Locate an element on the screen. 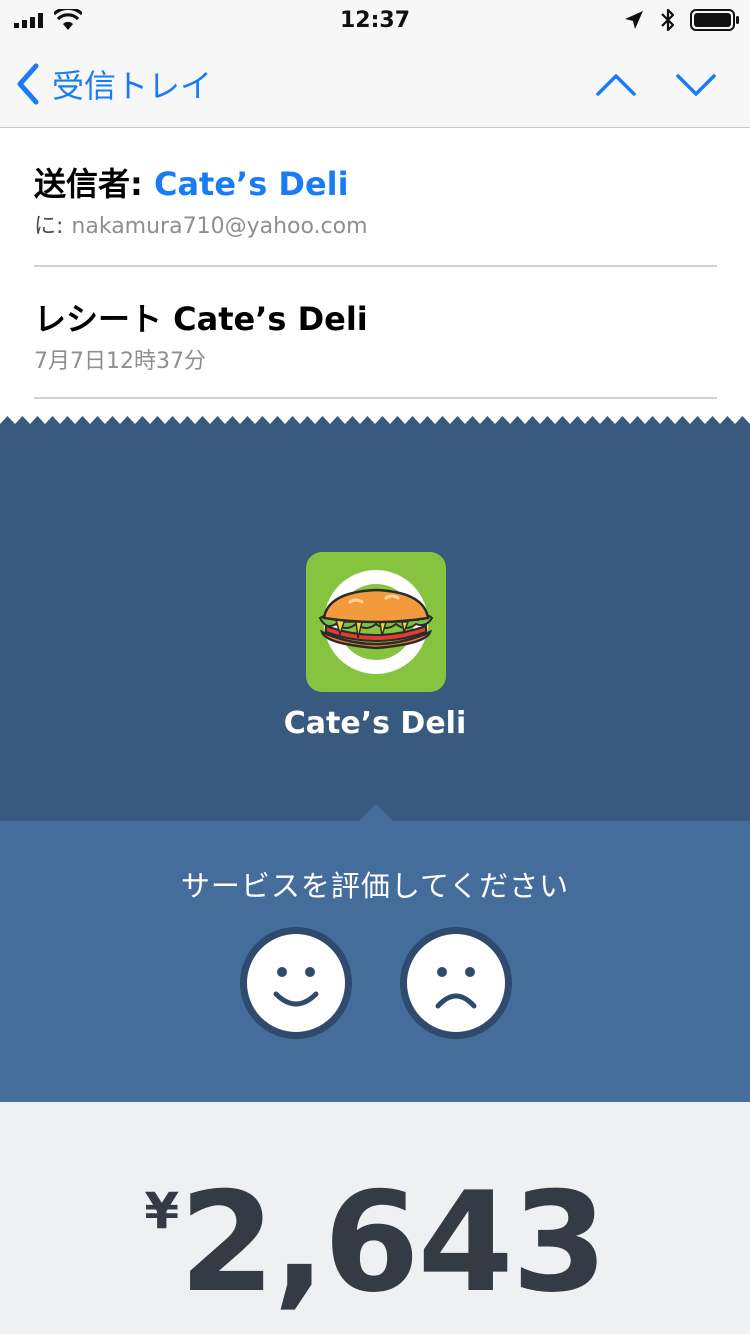  bluetooth-icon is located at coordinates (668, 20).